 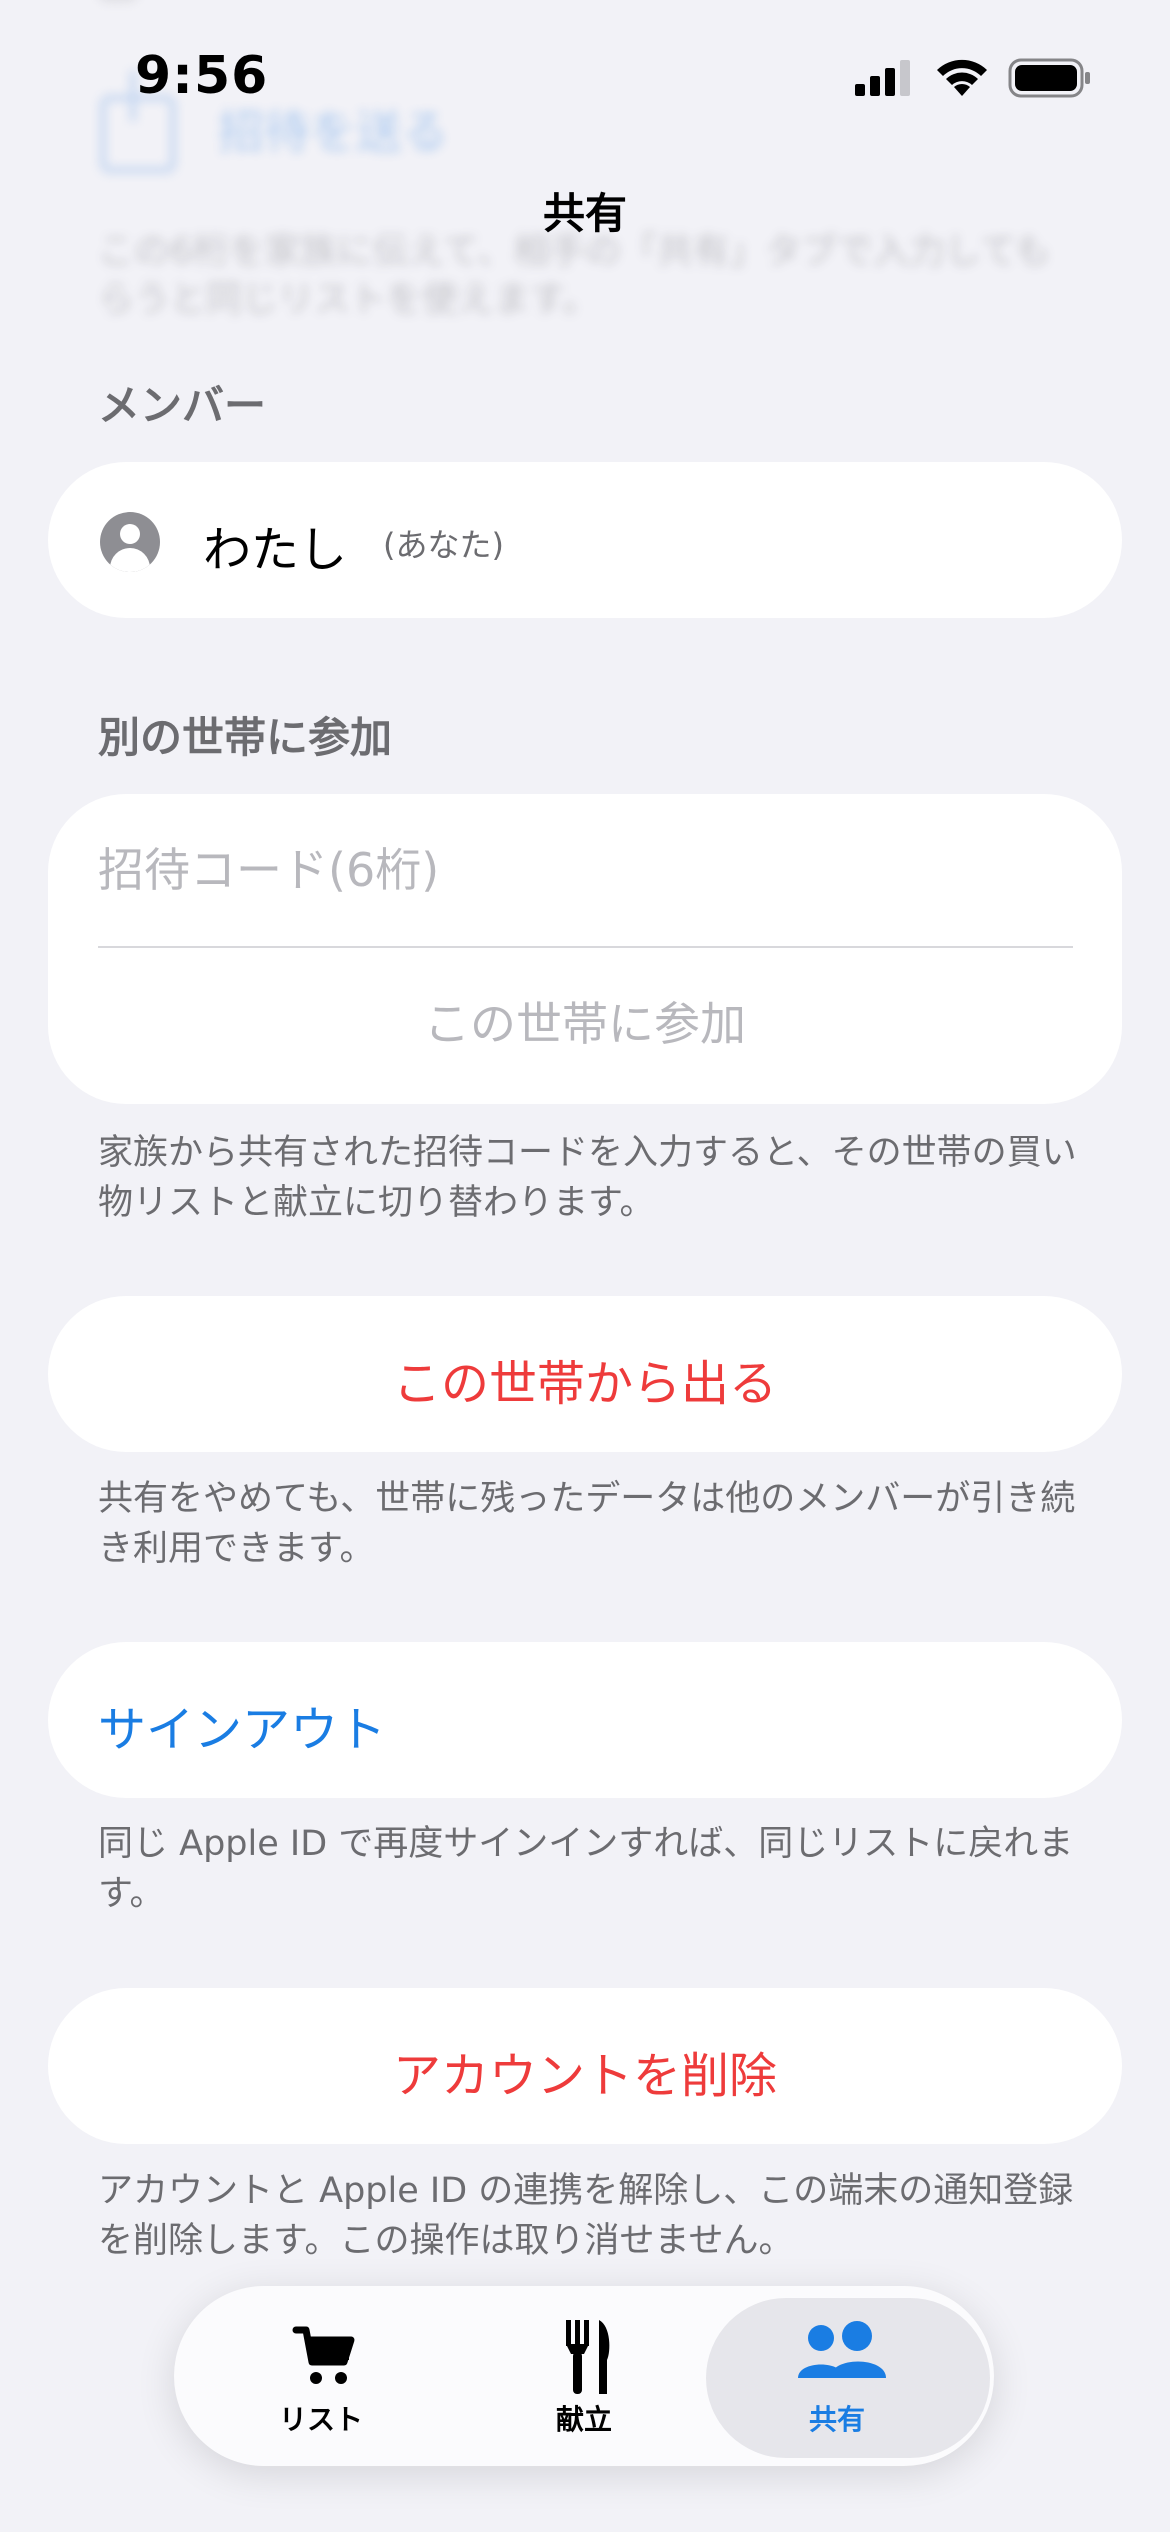 What do you see at coordinates (588, 2357) in the screenshot?
I see `fork-knife-icon` at bounding box center [588, 2357].